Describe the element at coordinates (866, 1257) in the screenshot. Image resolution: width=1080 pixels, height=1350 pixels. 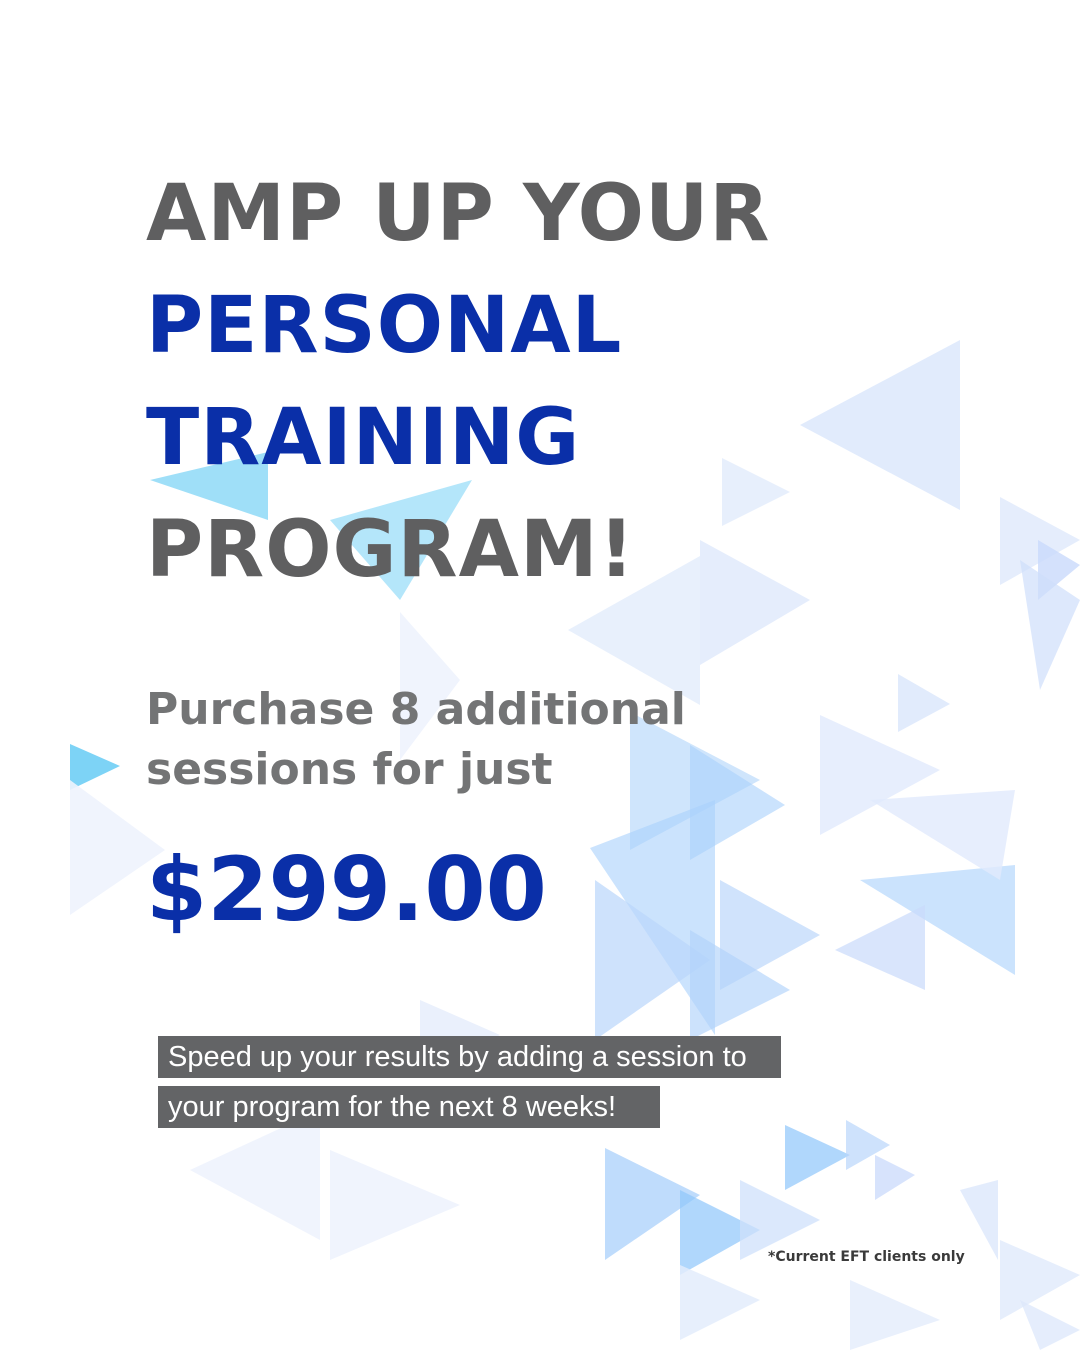
I see `footnote: *Current EFT clients only` at that location.